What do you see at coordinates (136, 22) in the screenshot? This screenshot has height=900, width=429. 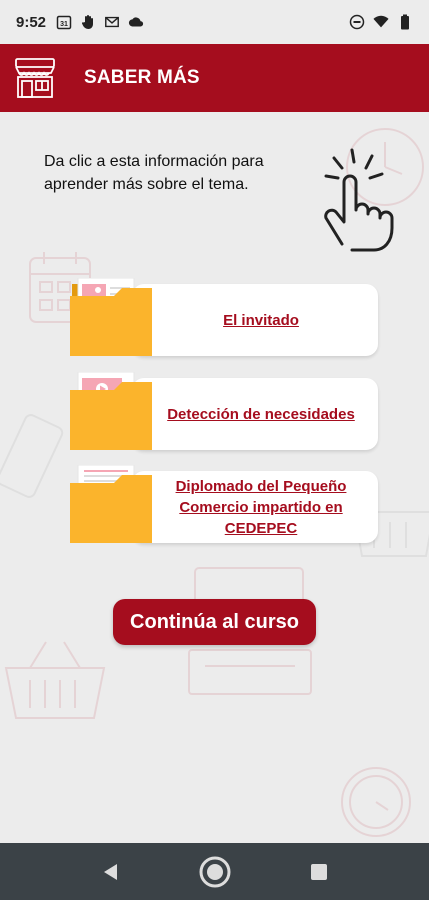 I see `cloud-icon` at bounding box center [136, 22].